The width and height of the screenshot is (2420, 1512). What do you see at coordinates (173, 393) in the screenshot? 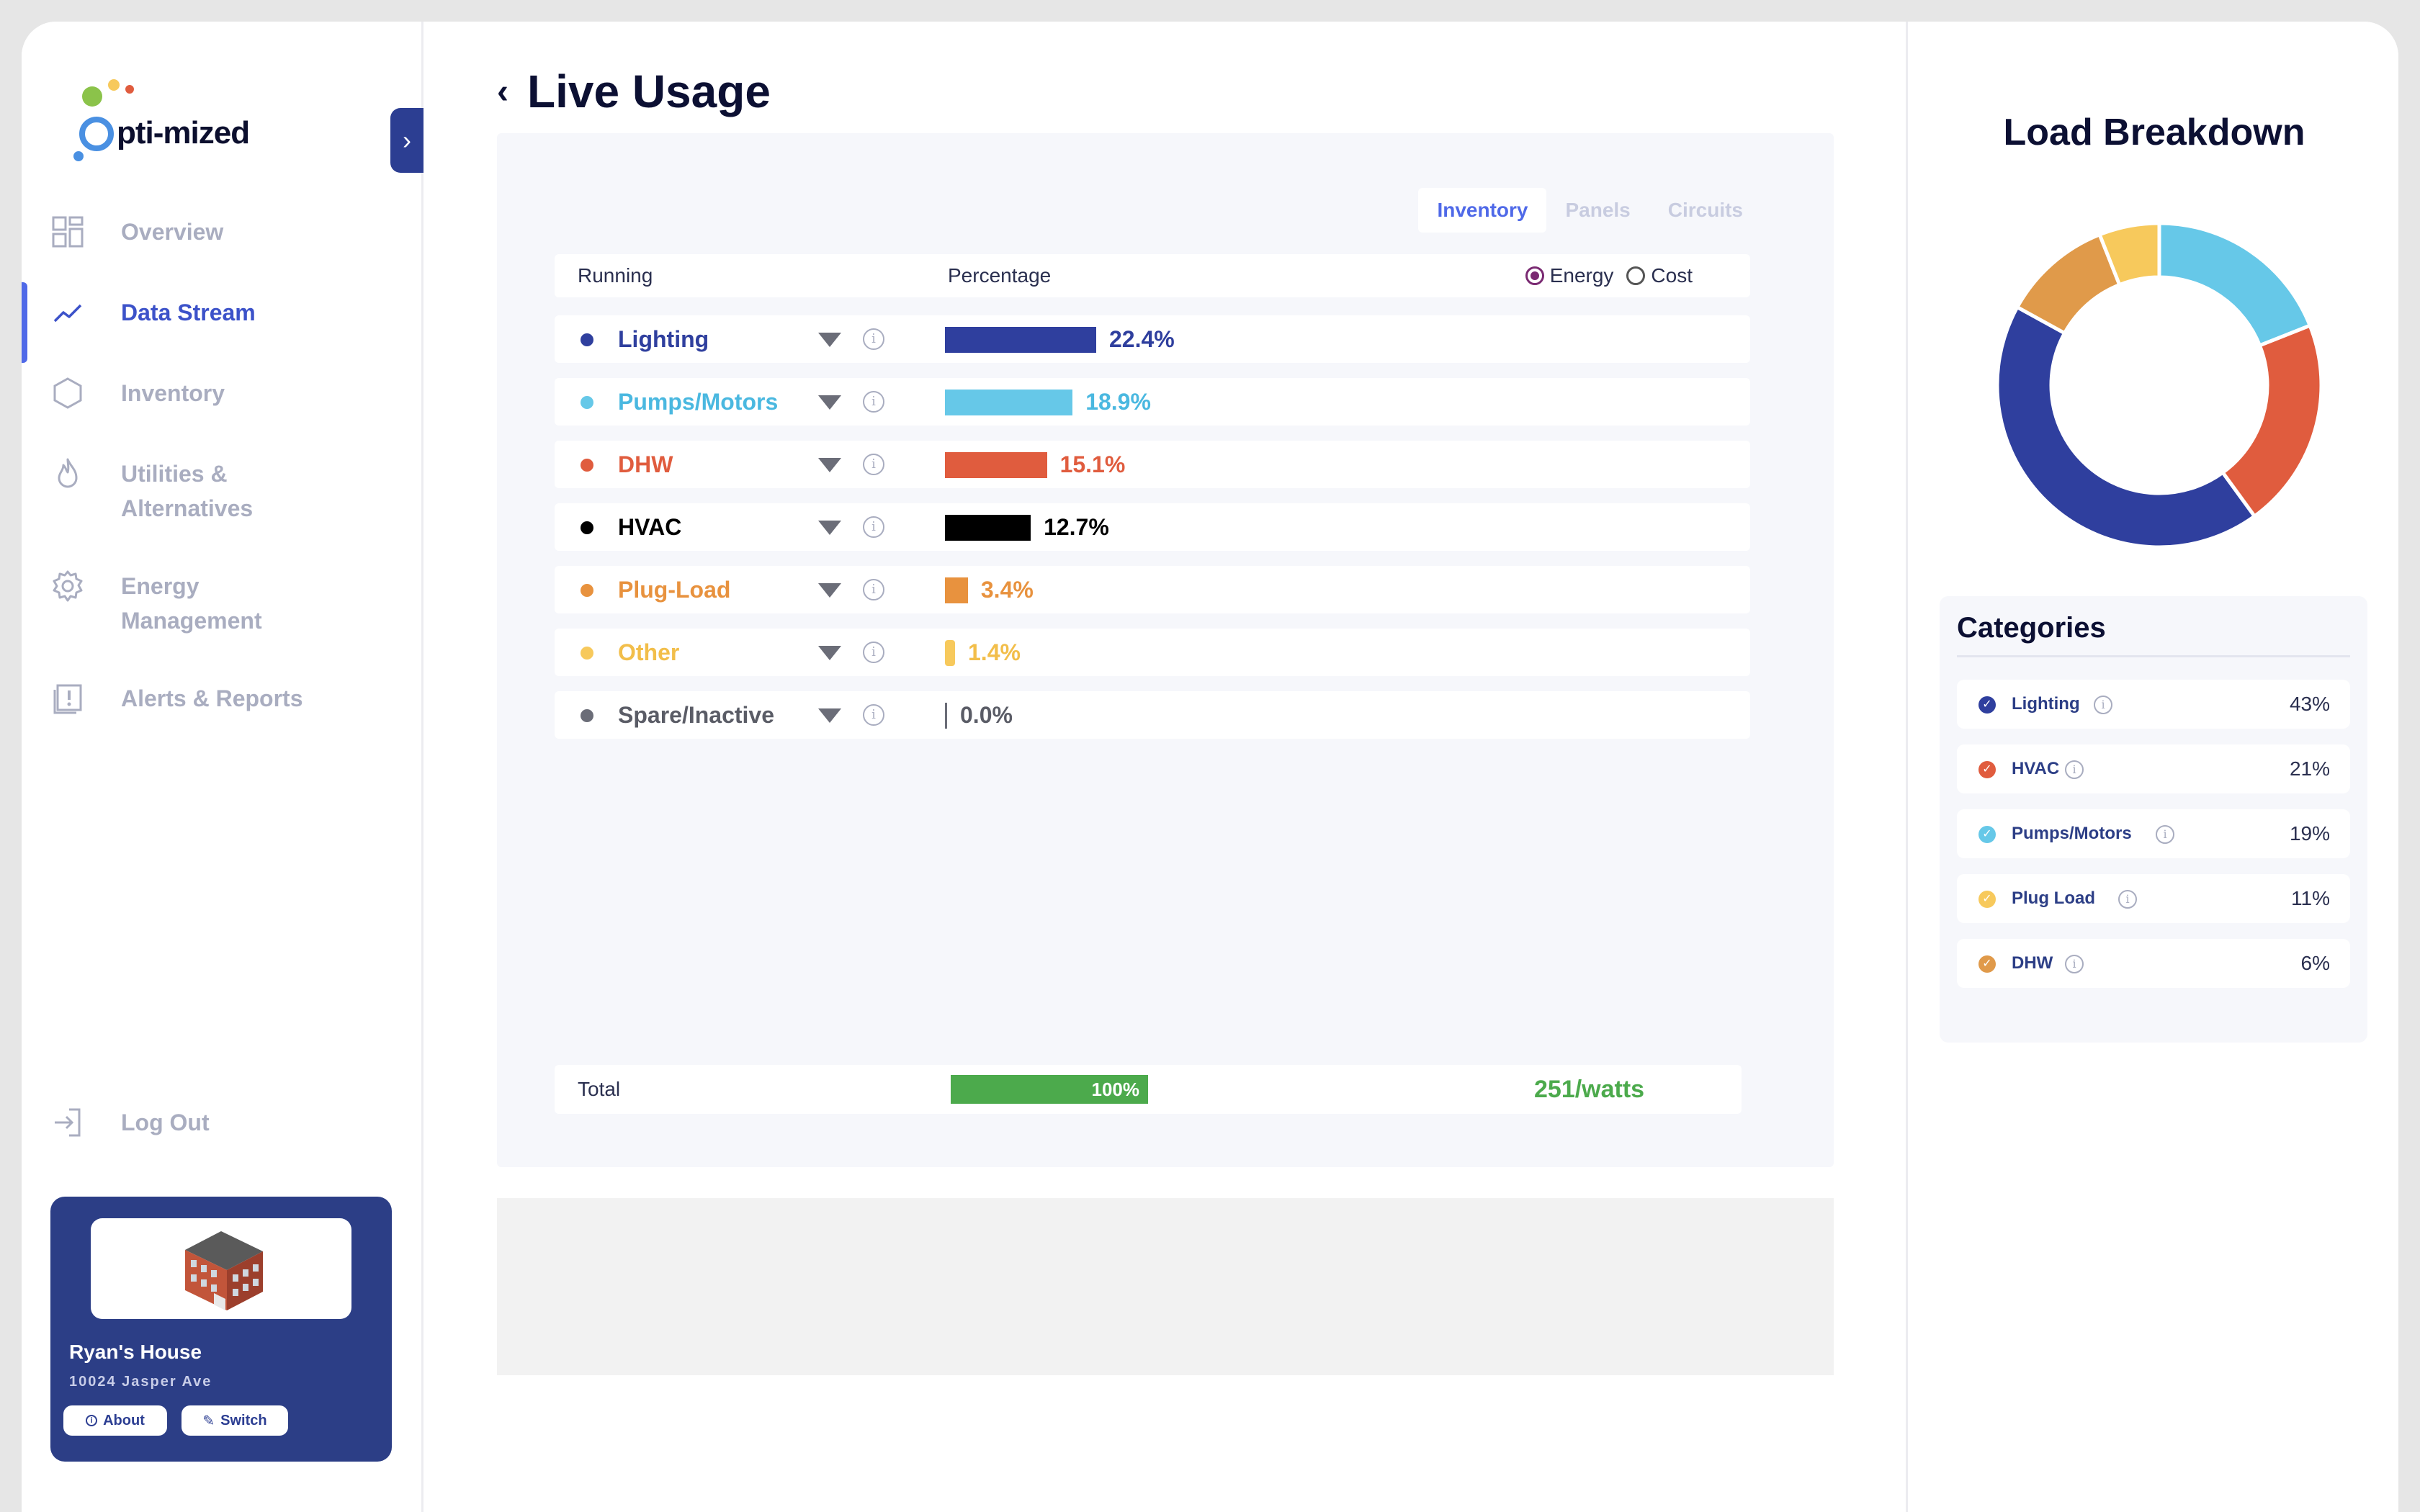
I see `sidebar-item-label: Inventory` at bounding box center [173, 393].